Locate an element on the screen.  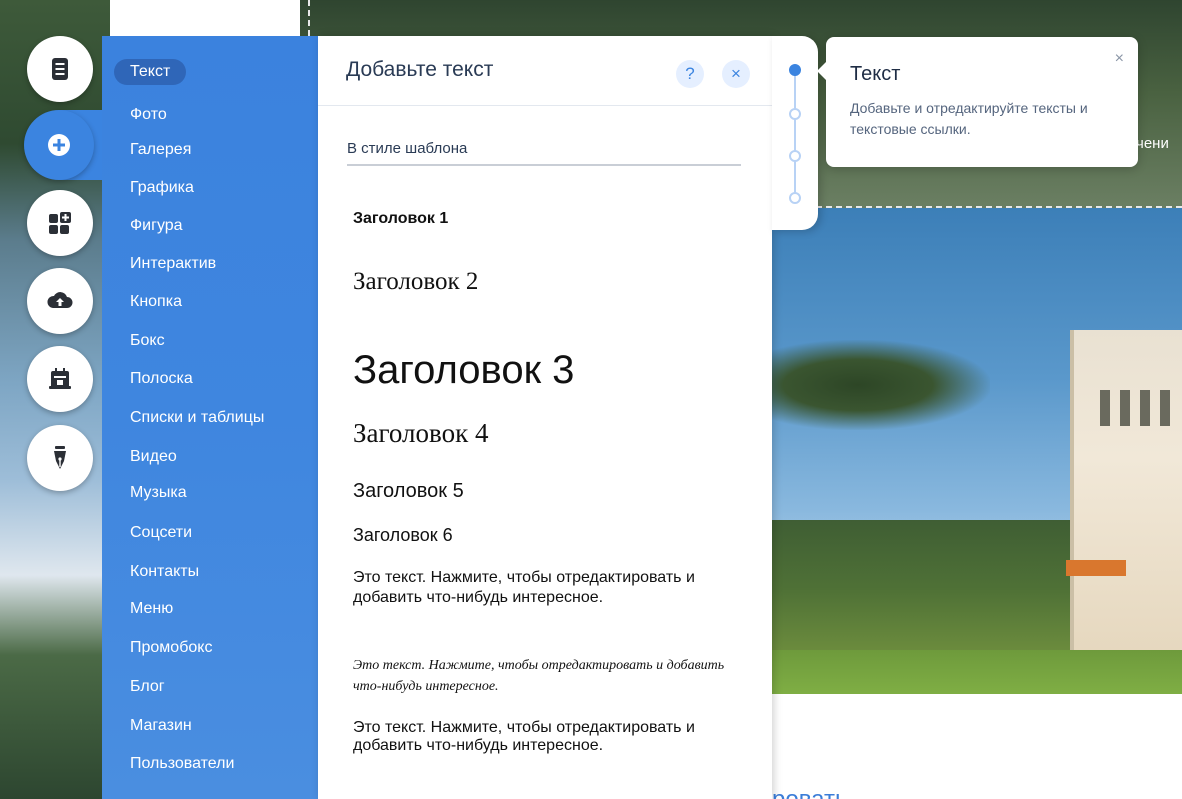
villa-awning is located at coordinates (1096, 568).